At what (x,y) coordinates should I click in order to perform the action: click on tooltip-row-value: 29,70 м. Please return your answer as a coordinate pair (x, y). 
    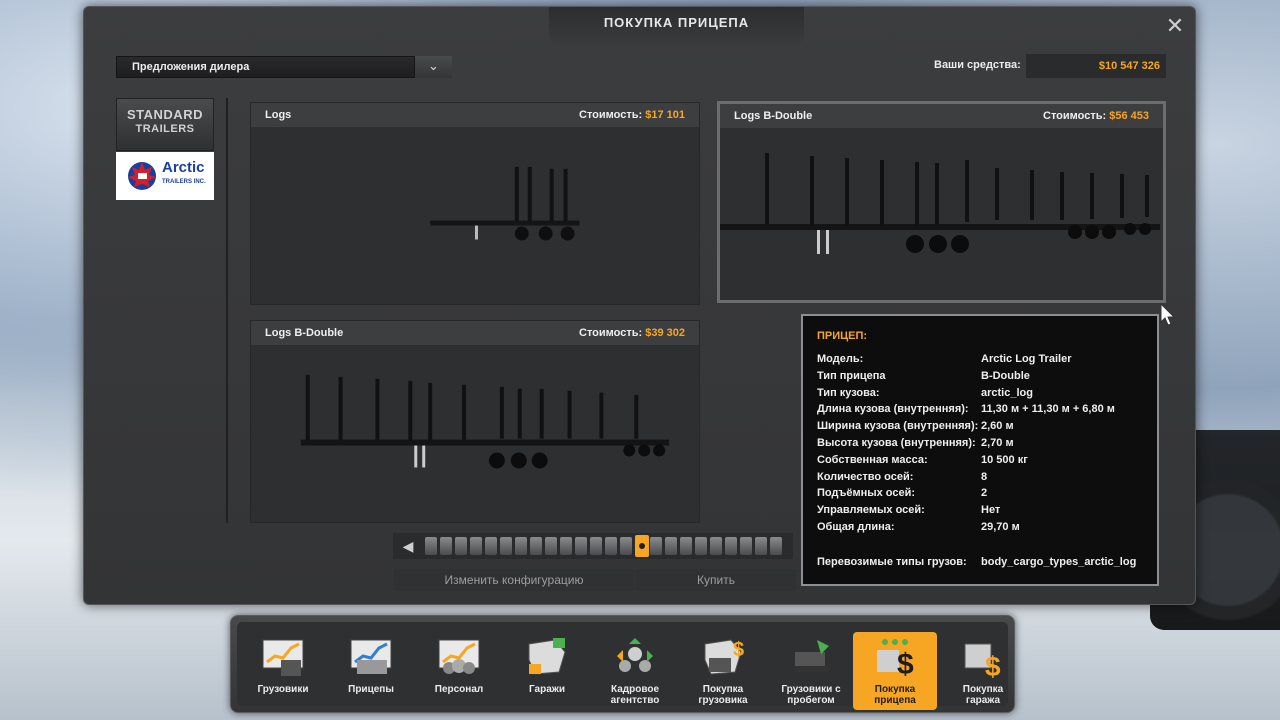
    Looking at the image, I should click on (1000, 527).